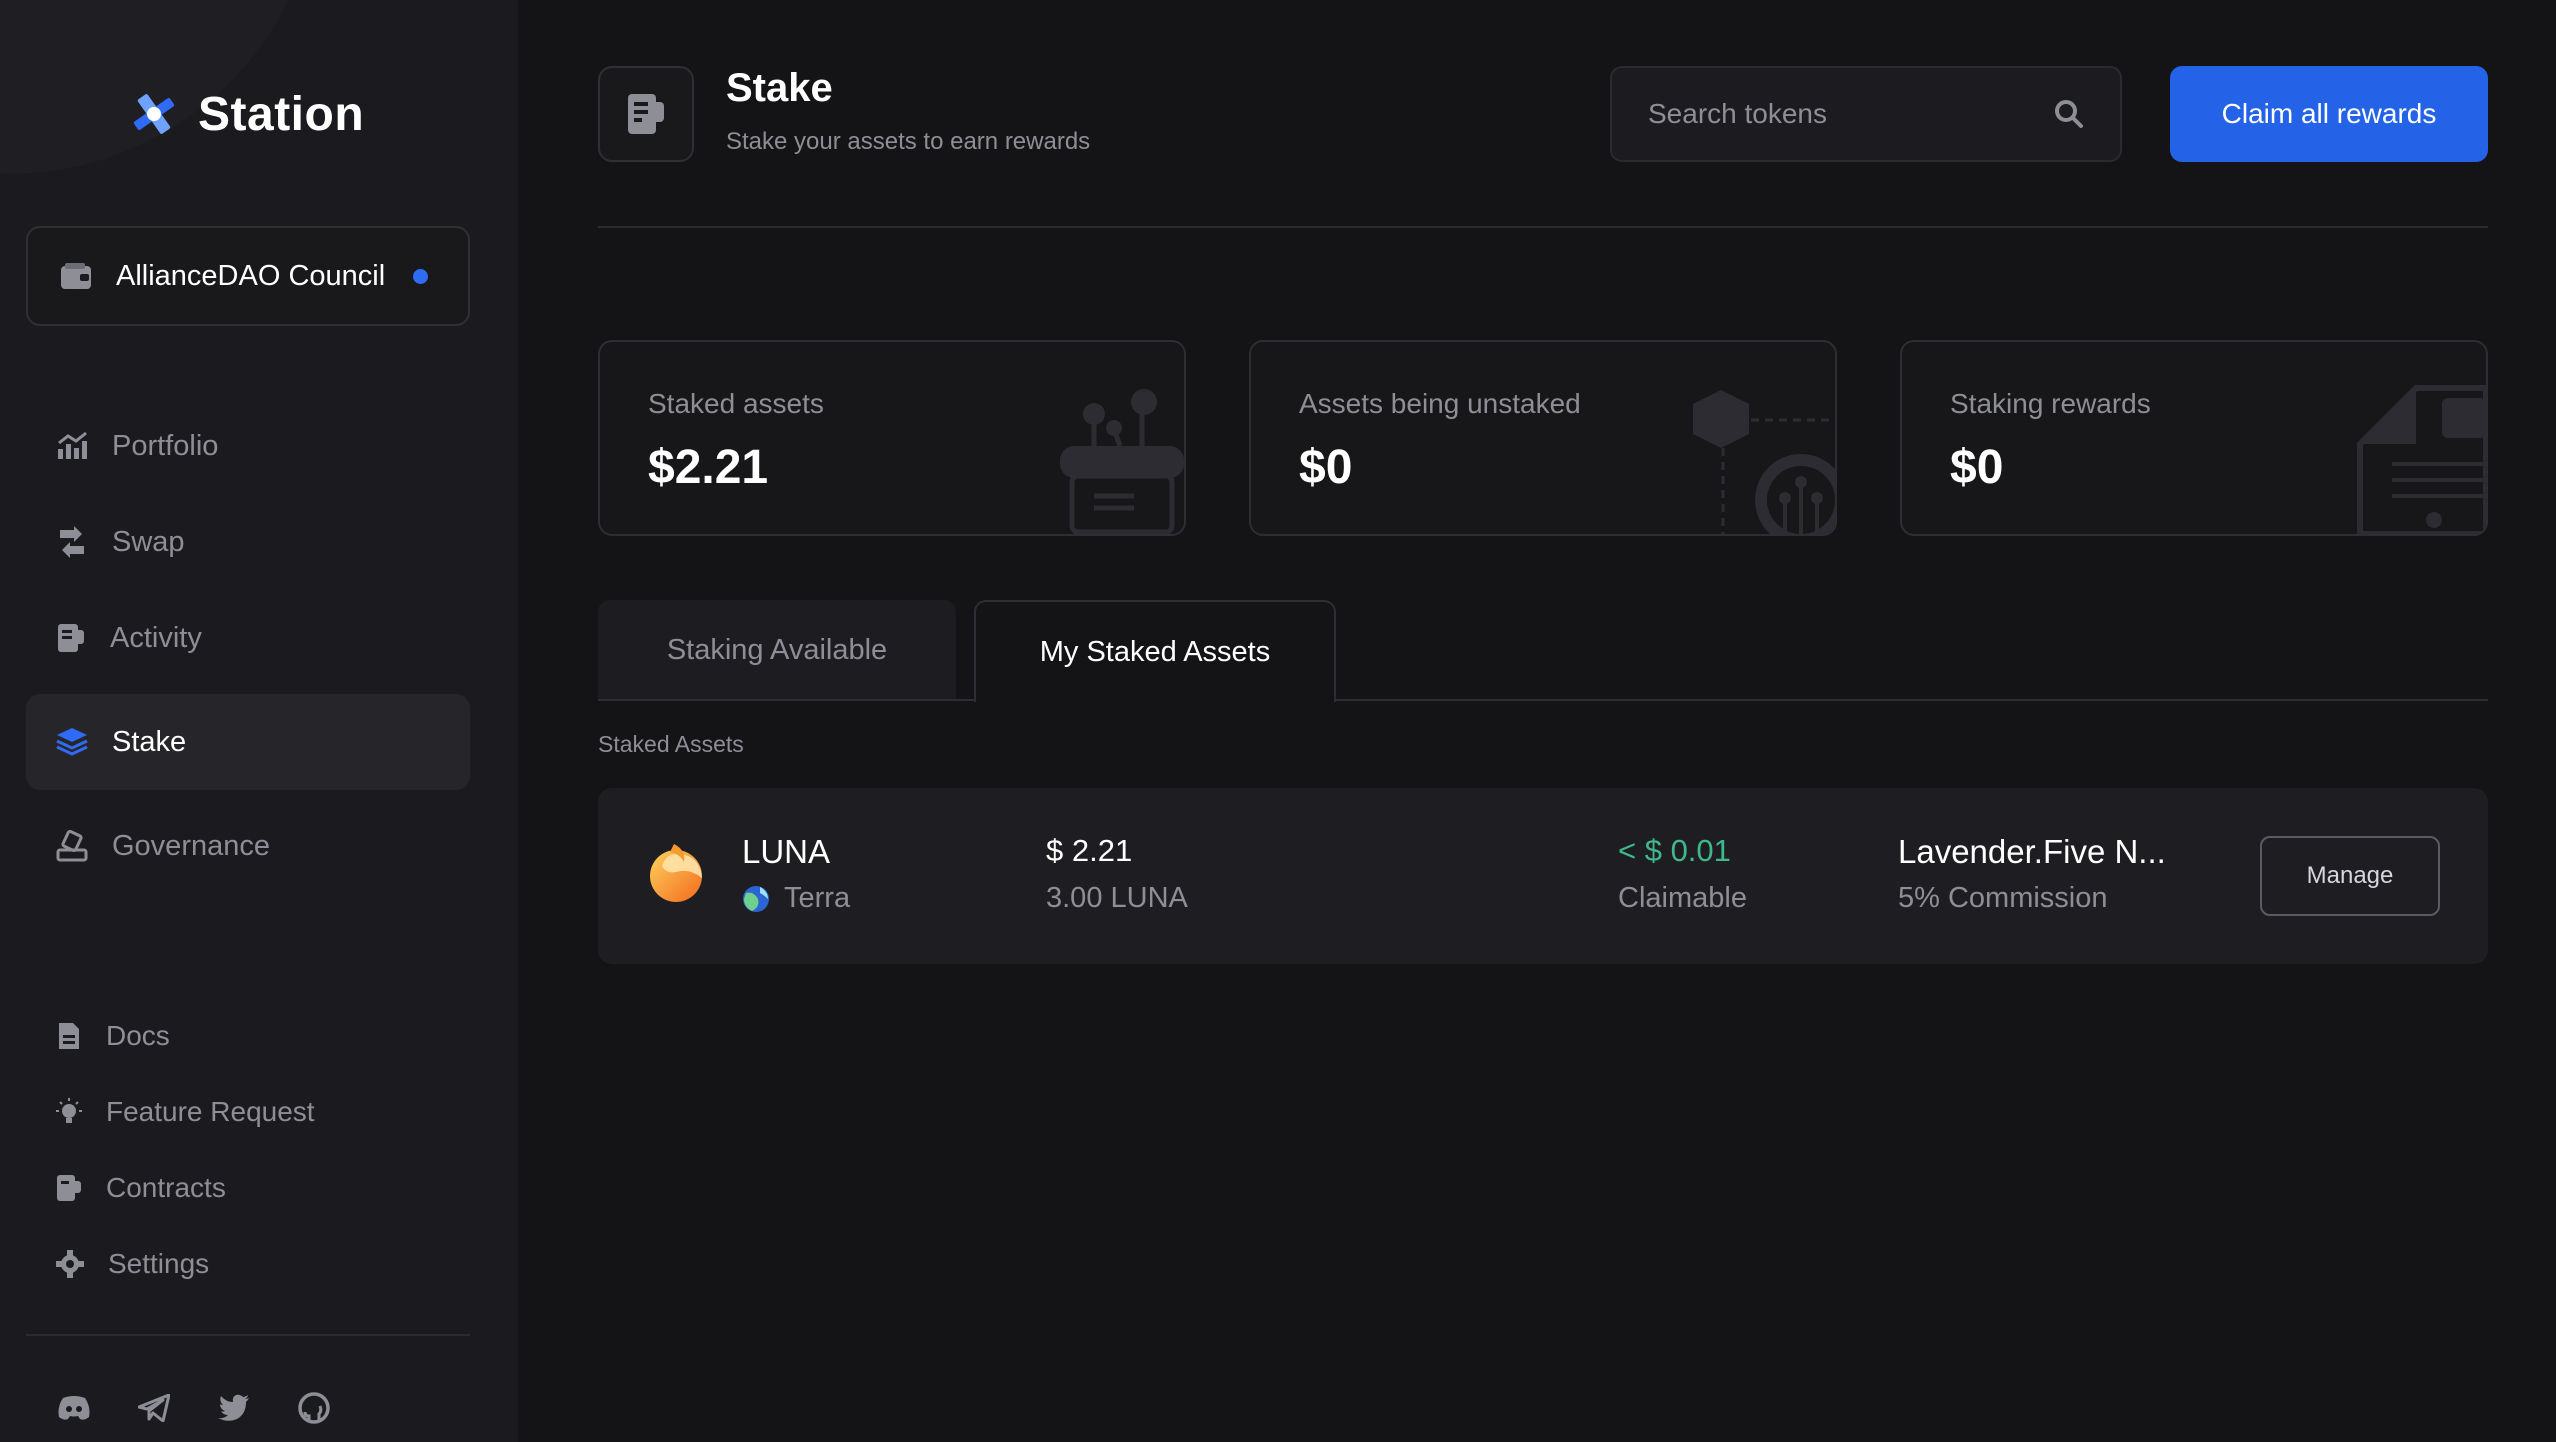 This screenshot has width=2556, height=1442. I want to click on manage-button: Manage, so click(2350, 876).